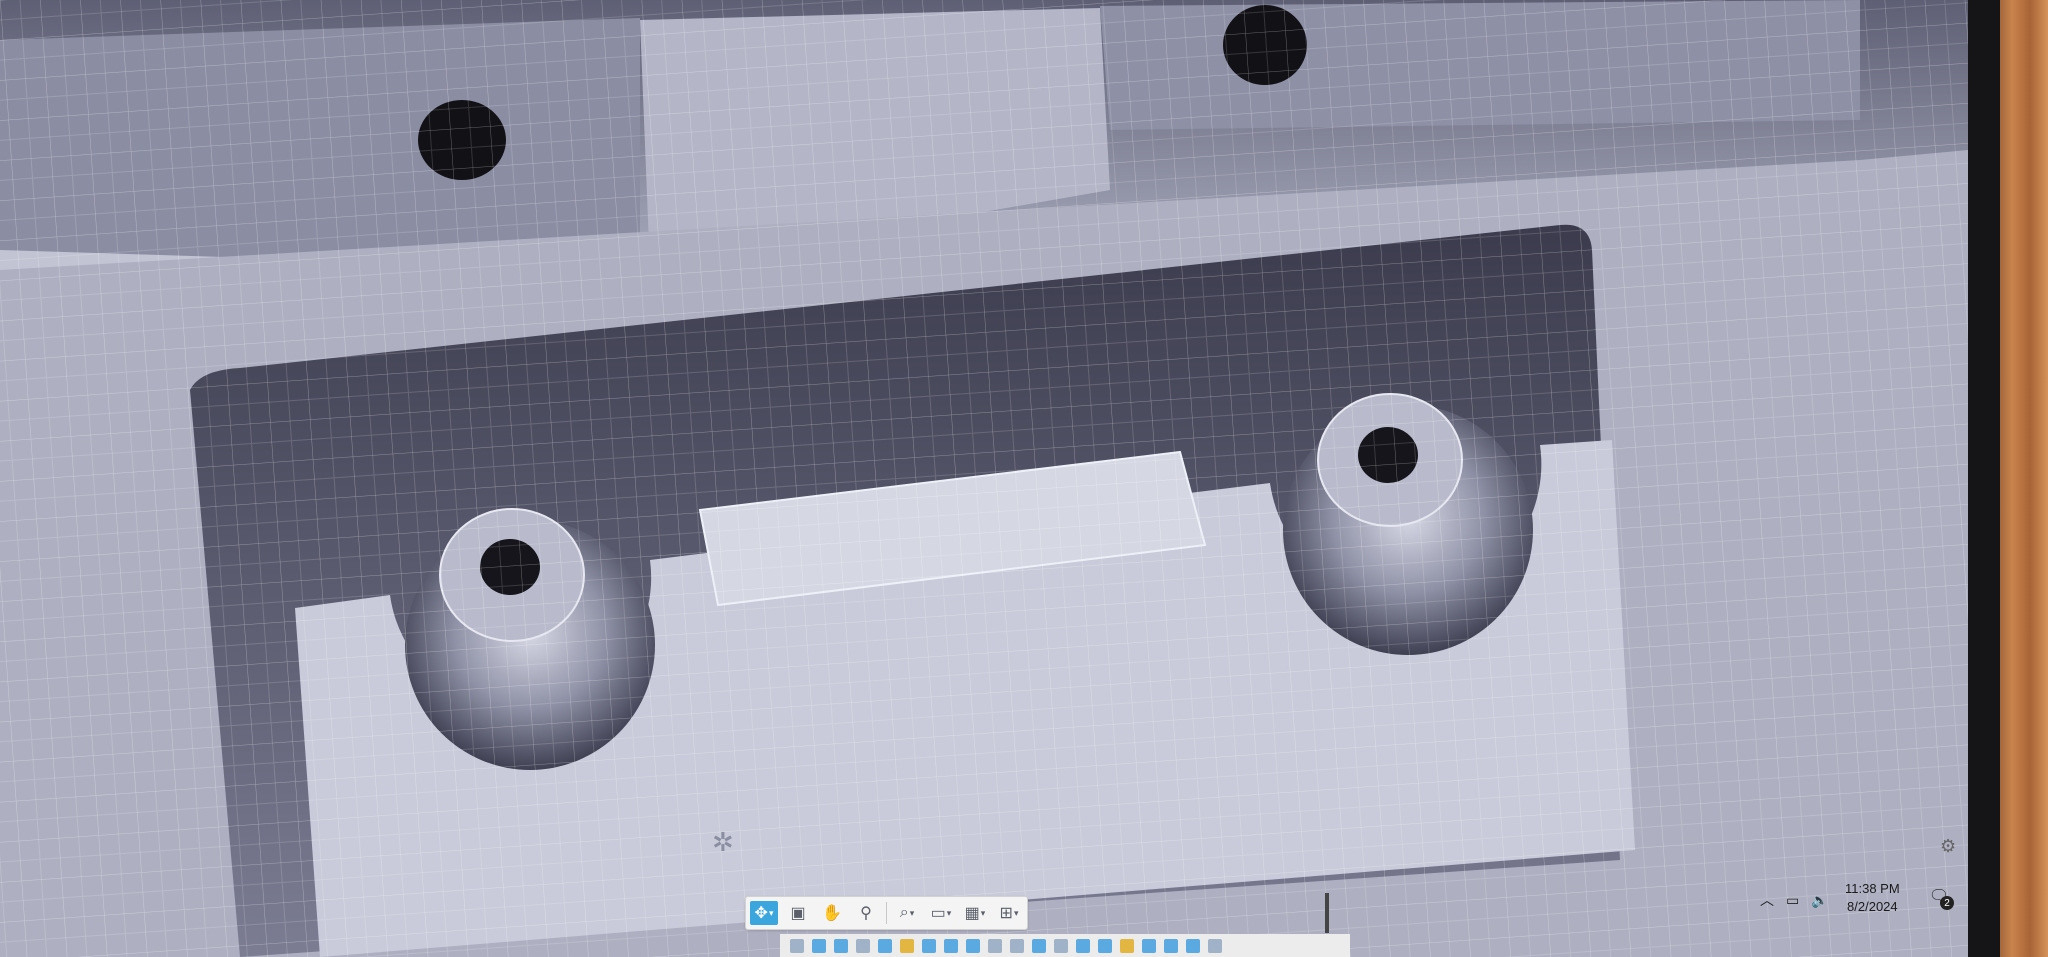  What do you see at coordinates (1006, 913) in the screenshot?
I see `viewports-icon: ⊞` at bounding box center [1006, 913].